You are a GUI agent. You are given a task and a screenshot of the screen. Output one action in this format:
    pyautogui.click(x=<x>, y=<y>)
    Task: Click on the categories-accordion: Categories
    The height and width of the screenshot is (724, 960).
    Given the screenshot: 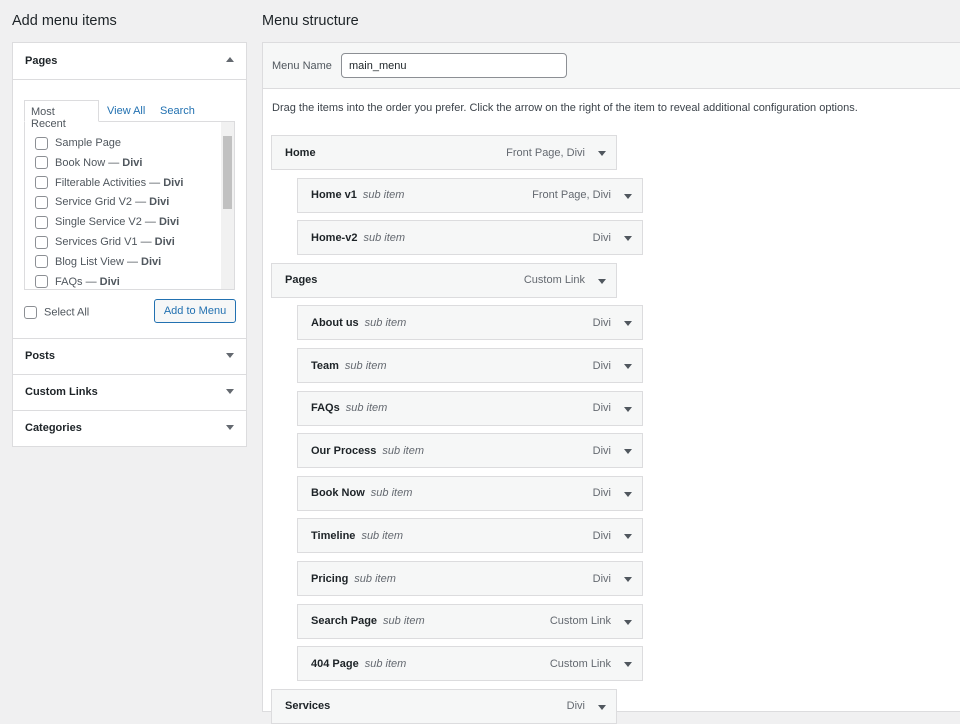 What is the action you would take?
    pyautogui.click(x=129, y=429)
    